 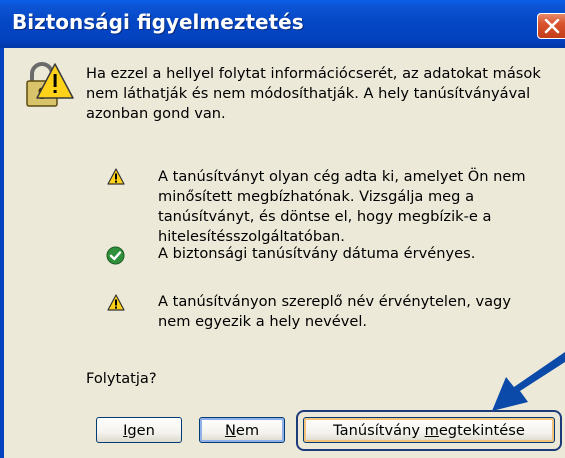 What do you see at coordinates (247, 430) in the screenshot?
I see `no-button-label: em` at bounding box center [247, 430].